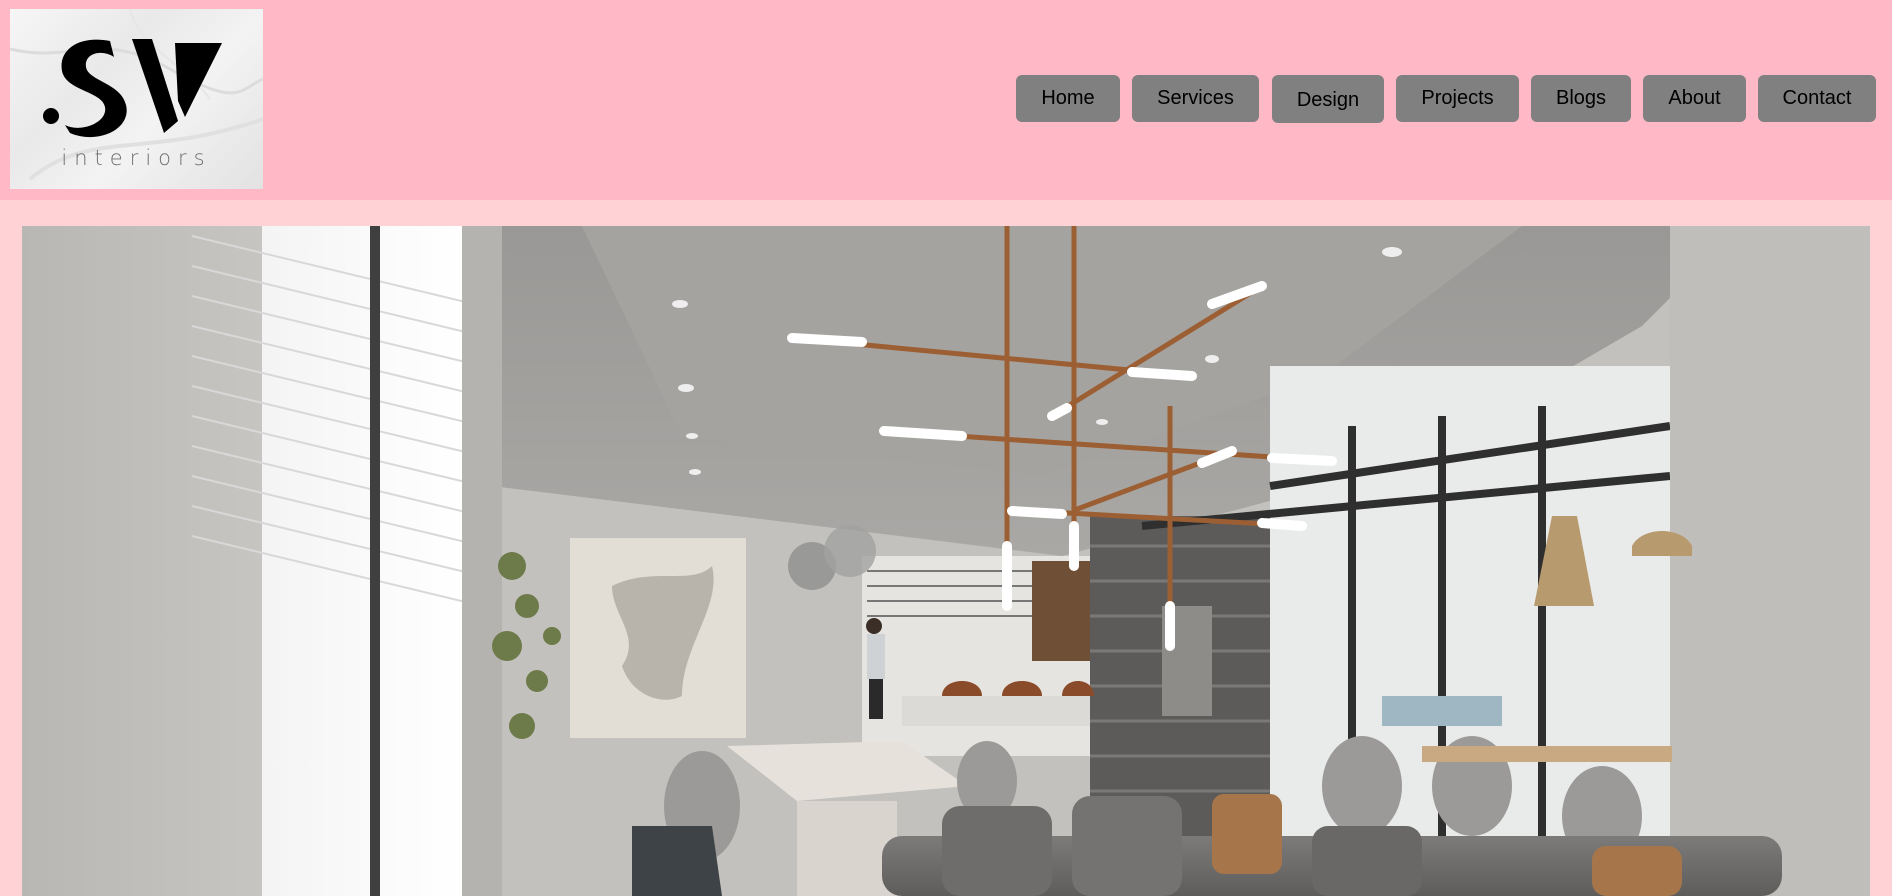 The image size is (1892, 896). Describe the element at coordinates (1328, 99) in the screenshot. I see `nav-design-button: Design` at that location.